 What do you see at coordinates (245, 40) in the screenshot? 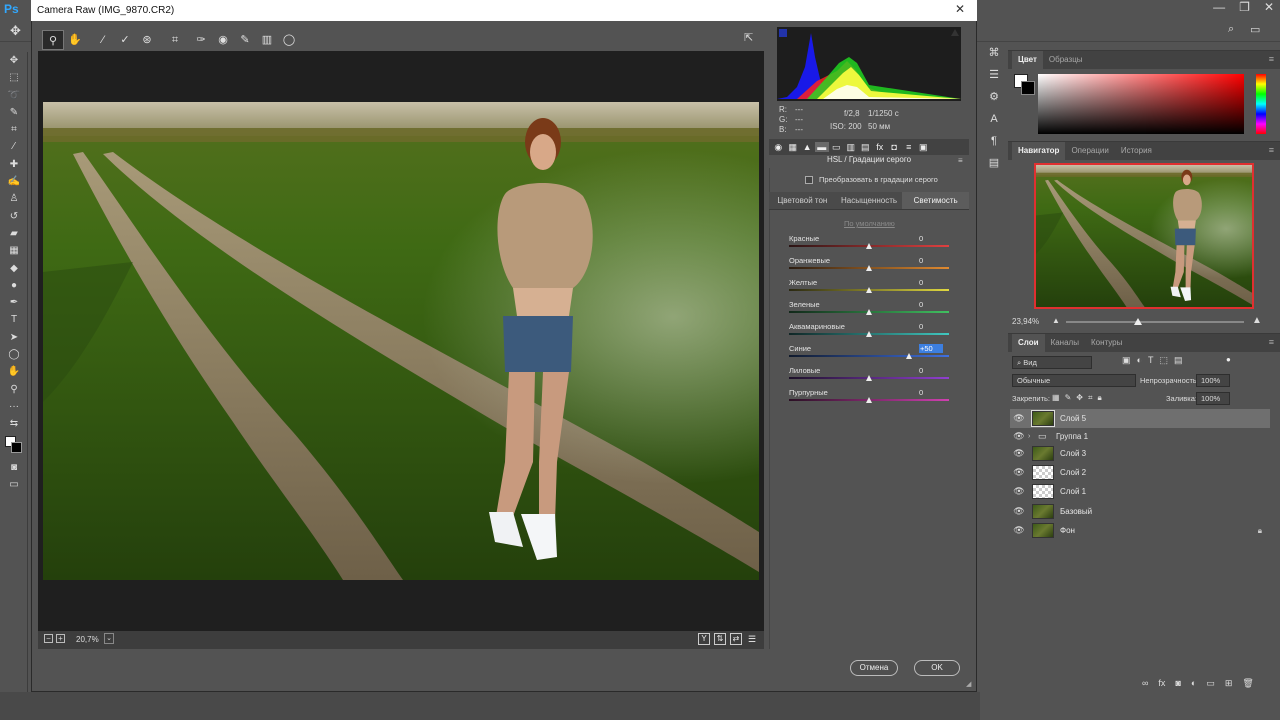
I see `adjustment-brush-icon: ✎` at bounding box center [245, 40].